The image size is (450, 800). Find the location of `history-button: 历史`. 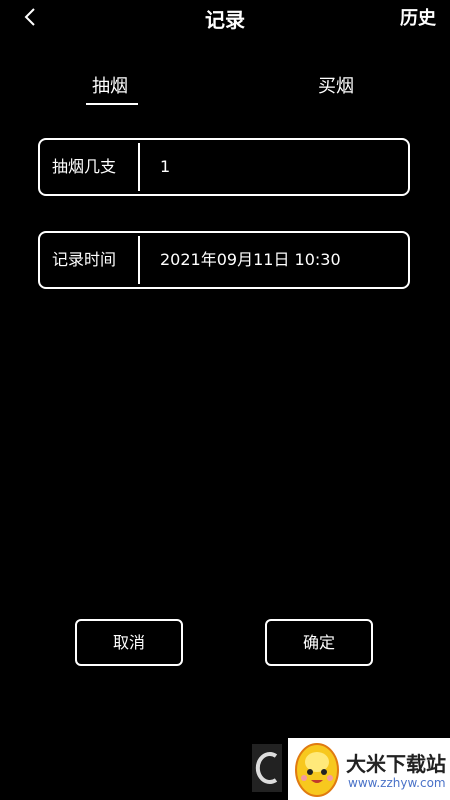

history-button: 历史 is located at coordinates (418, 17).